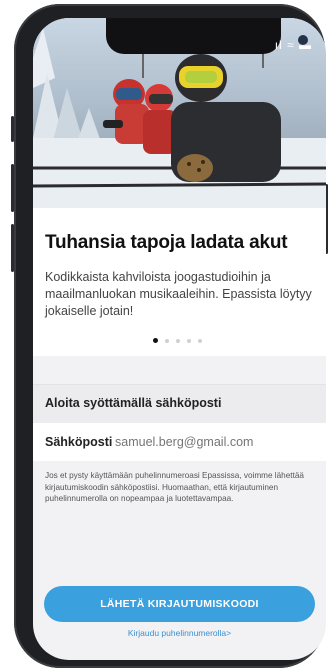  Describe the element at coordinates (133, 403) in the screenshot. I see `login-section-title: Aloita syöttämällä sähköposti` at that location.